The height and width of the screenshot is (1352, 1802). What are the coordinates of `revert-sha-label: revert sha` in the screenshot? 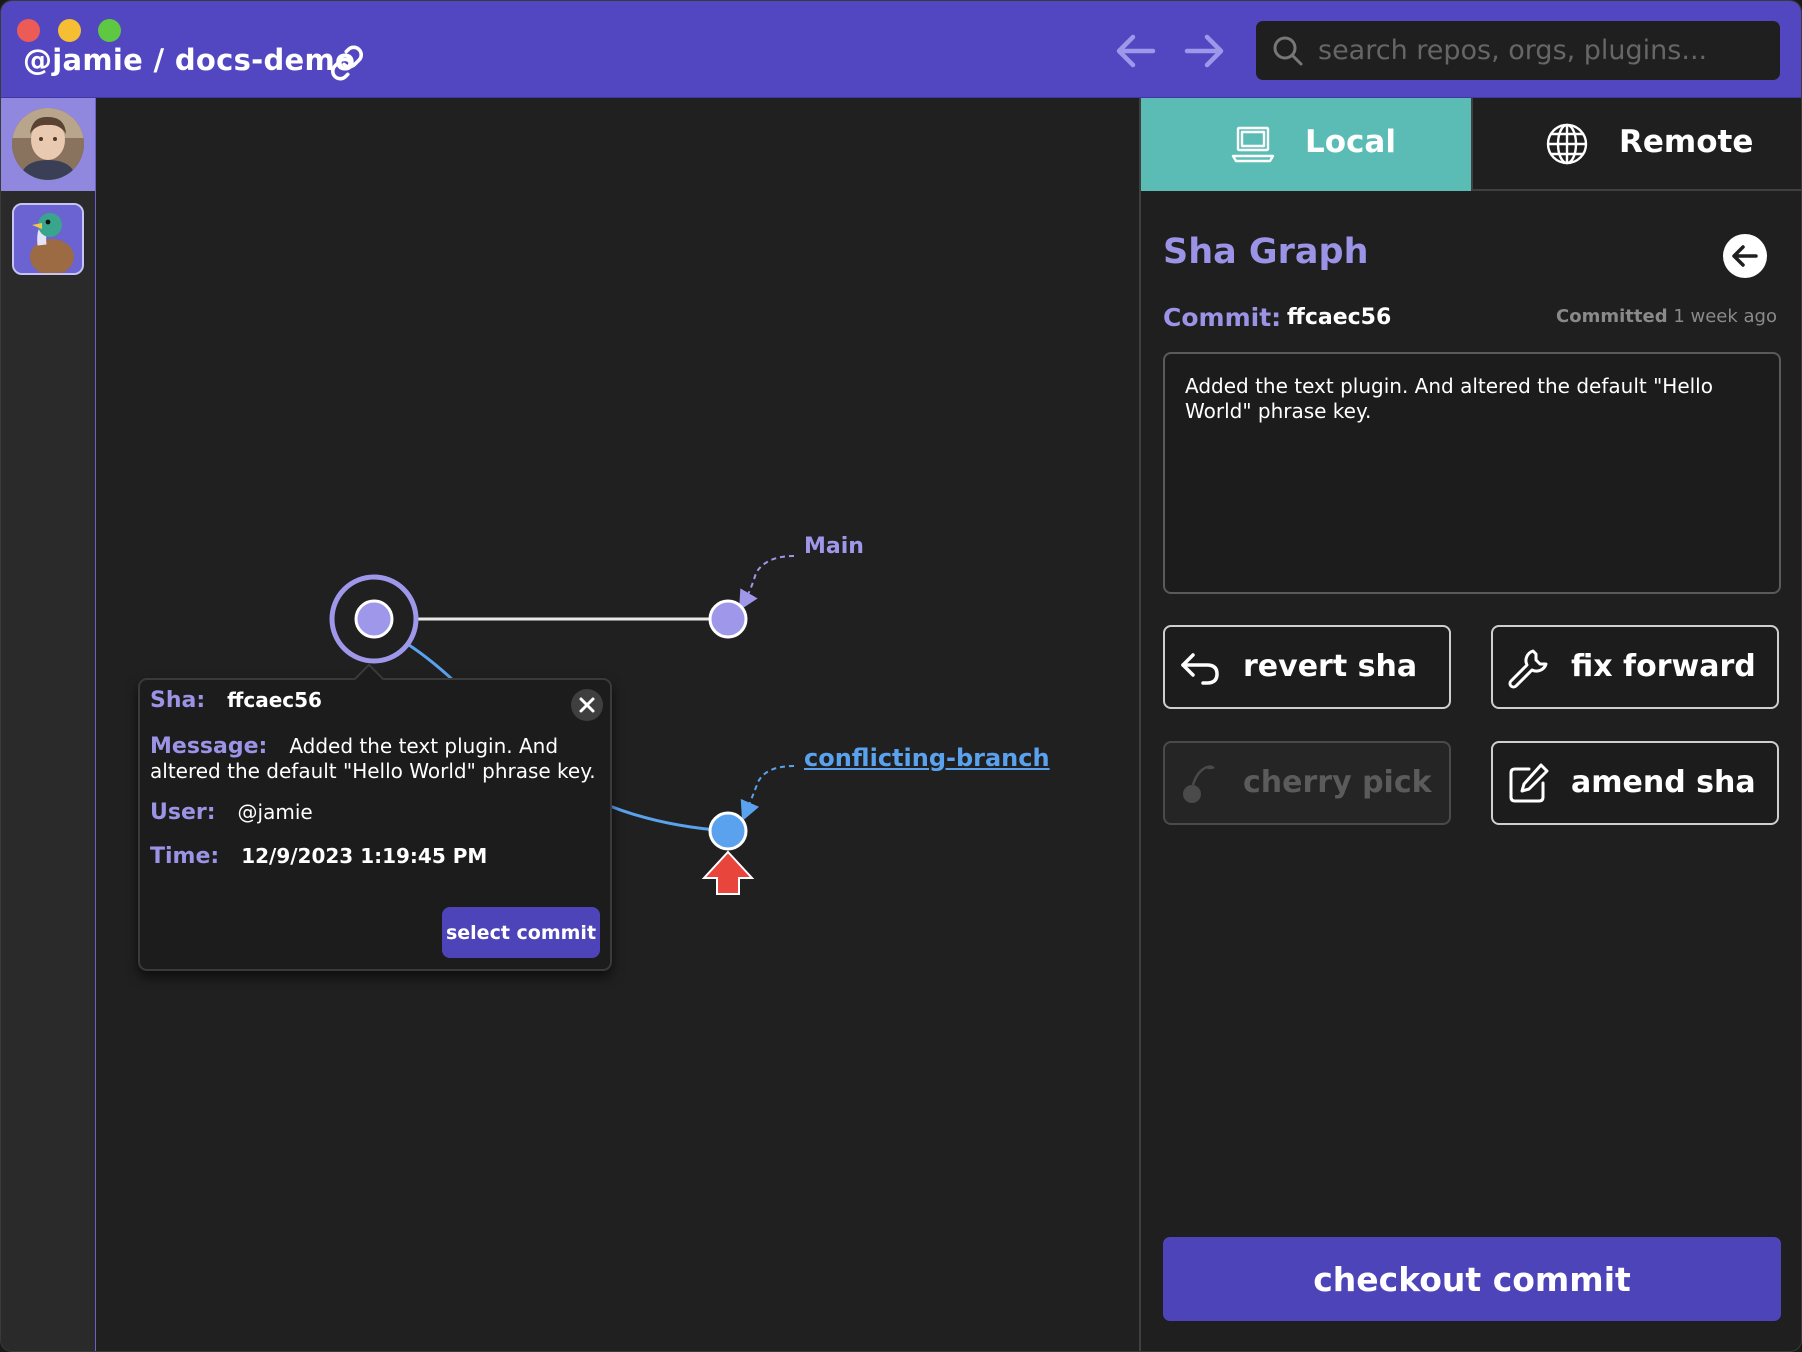 It's located at (1330, 666).